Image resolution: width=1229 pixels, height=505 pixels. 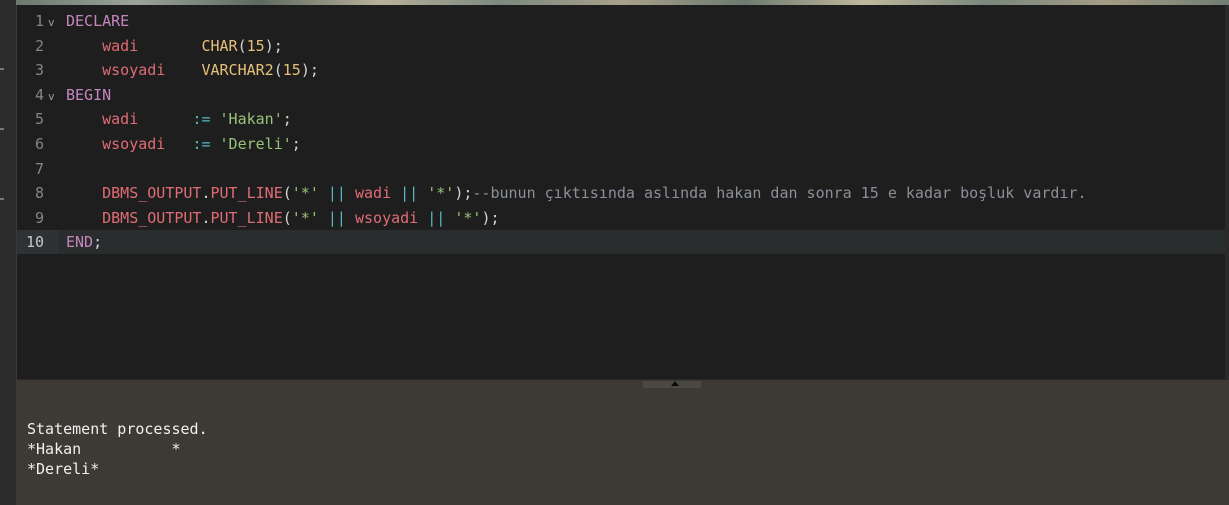 What do you see at coordinates (117, 429) in the screenshot?
I see `output-line: Statement processed.` at bounding box center [117, 429].